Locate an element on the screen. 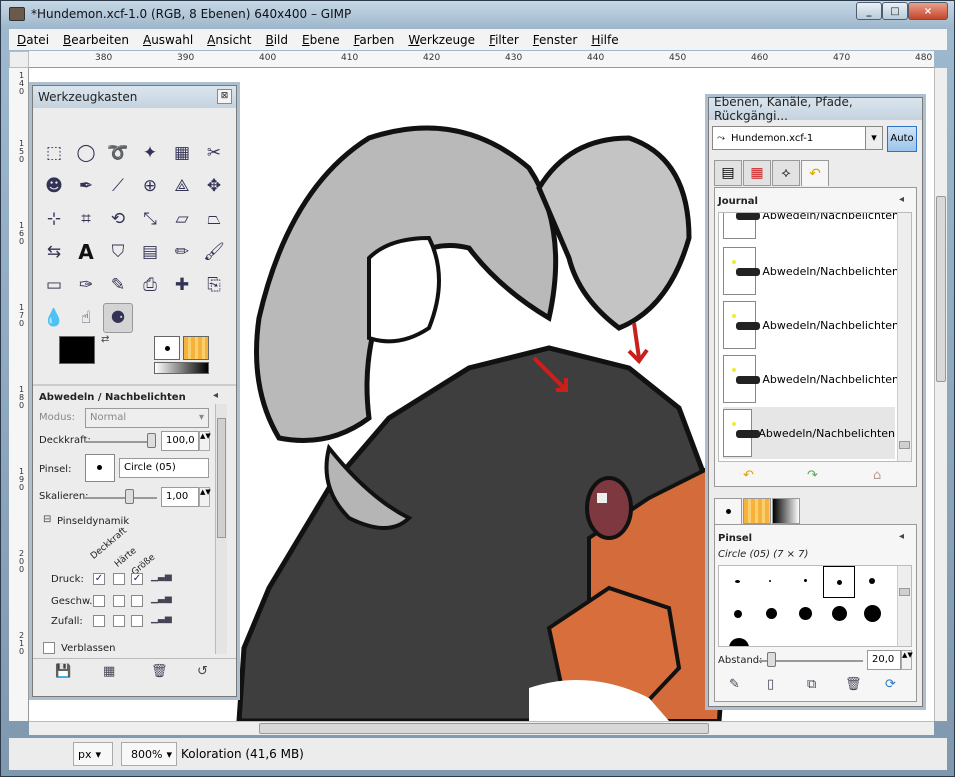  menu-hilfe: Hilfe is located at coordinates (604, 40).